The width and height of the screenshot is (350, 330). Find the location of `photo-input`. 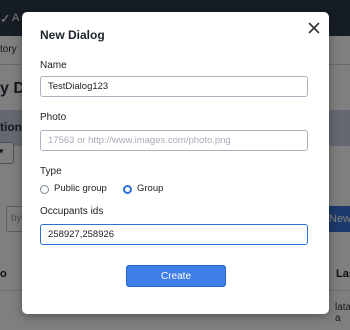

photo-input is located at coordinates (174, 140).